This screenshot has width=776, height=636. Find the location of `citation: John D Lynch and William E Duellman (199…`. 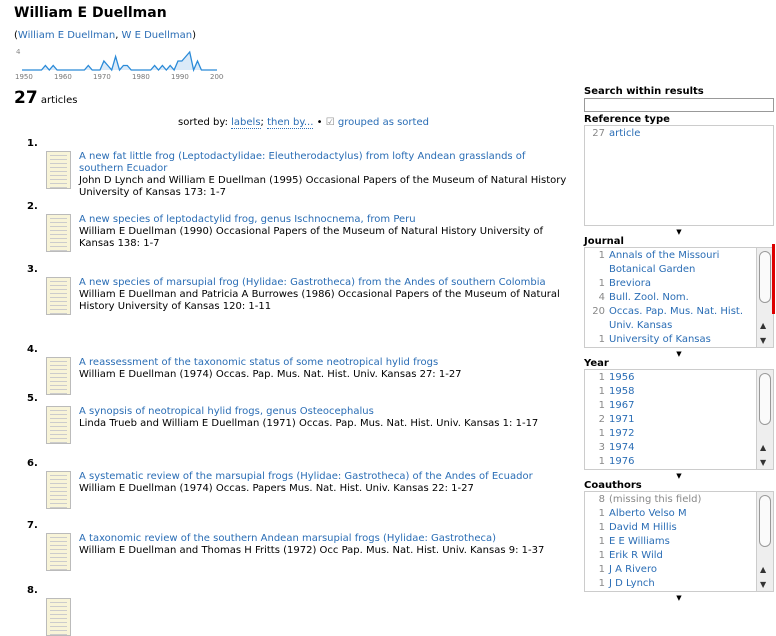

citation: John D Lynch and William E Duellman (199… is located at coordinates (323, 186).